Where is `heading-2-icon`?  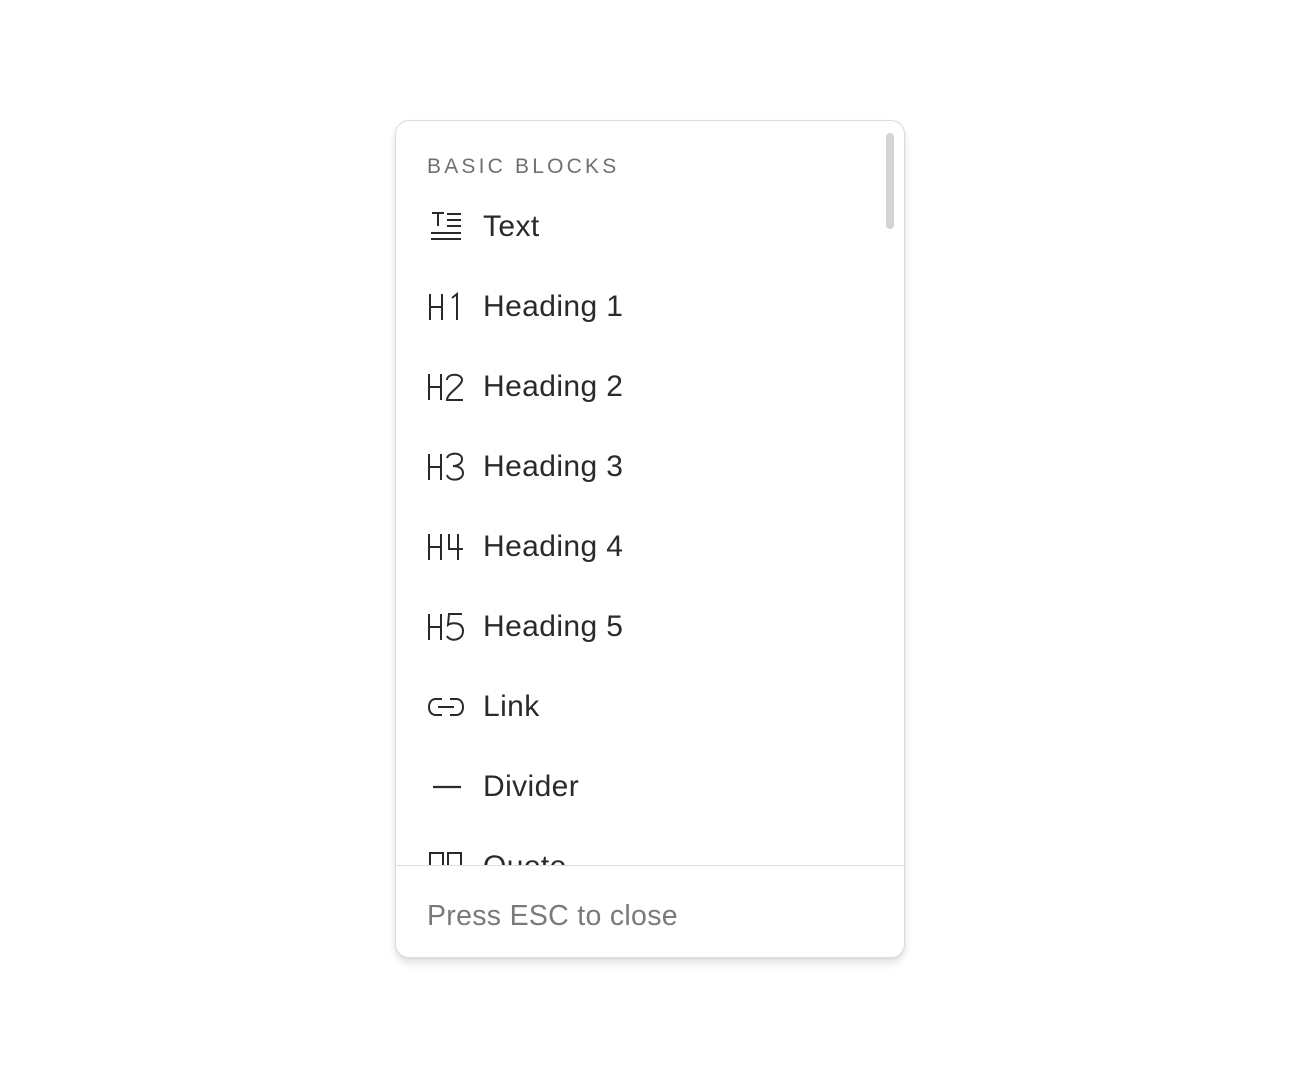
heading-2-icon is located at coordinates (446, 387).